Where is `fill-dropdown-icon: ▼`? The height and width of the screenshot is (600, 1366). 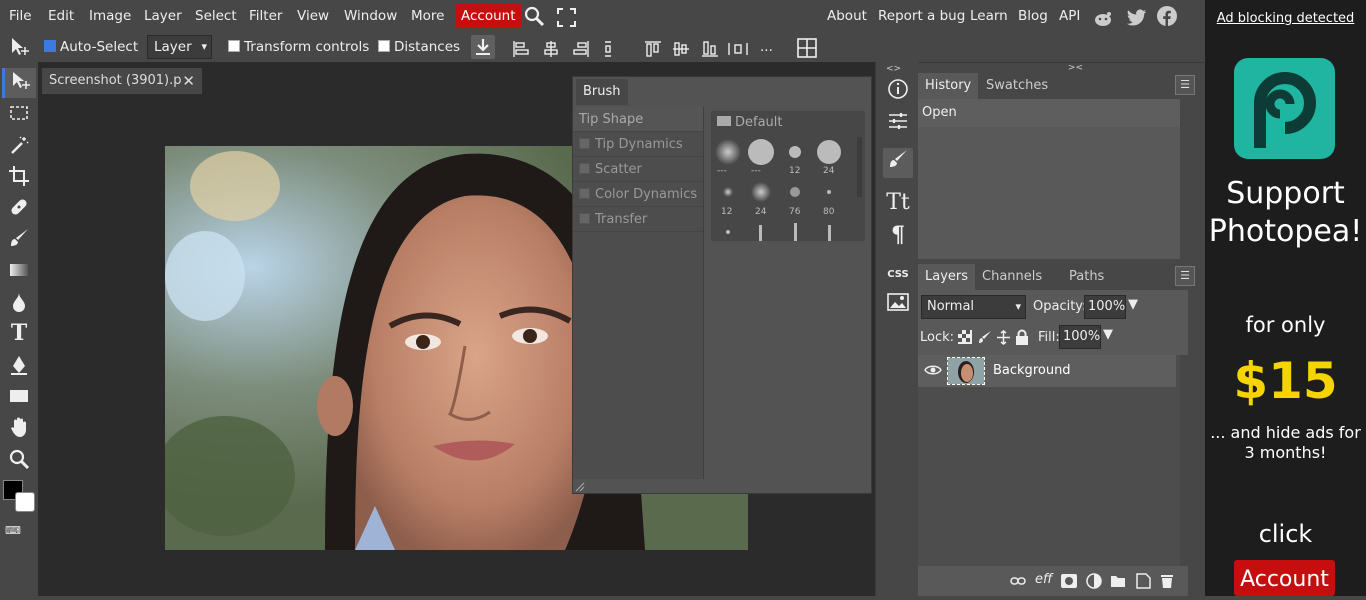 fill-dropdown-icon: ▼ is located at coordinates (1108, 334).